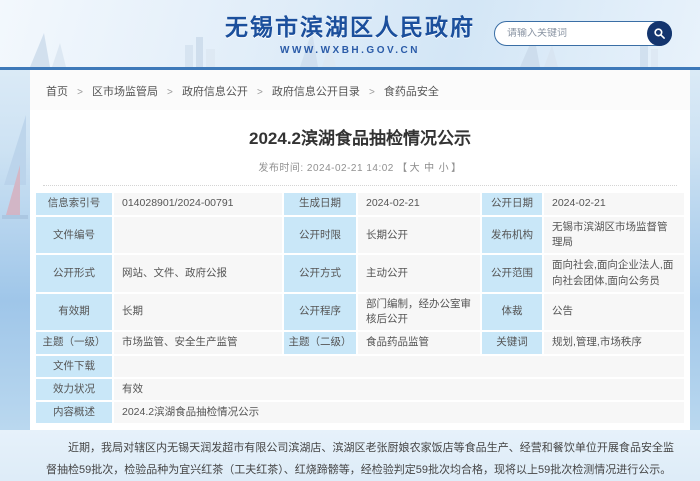  Describe the element at coordinates (320, 343) in the screenshot. I see `meta-label-topic-level2: 主题（二级）` at that location.